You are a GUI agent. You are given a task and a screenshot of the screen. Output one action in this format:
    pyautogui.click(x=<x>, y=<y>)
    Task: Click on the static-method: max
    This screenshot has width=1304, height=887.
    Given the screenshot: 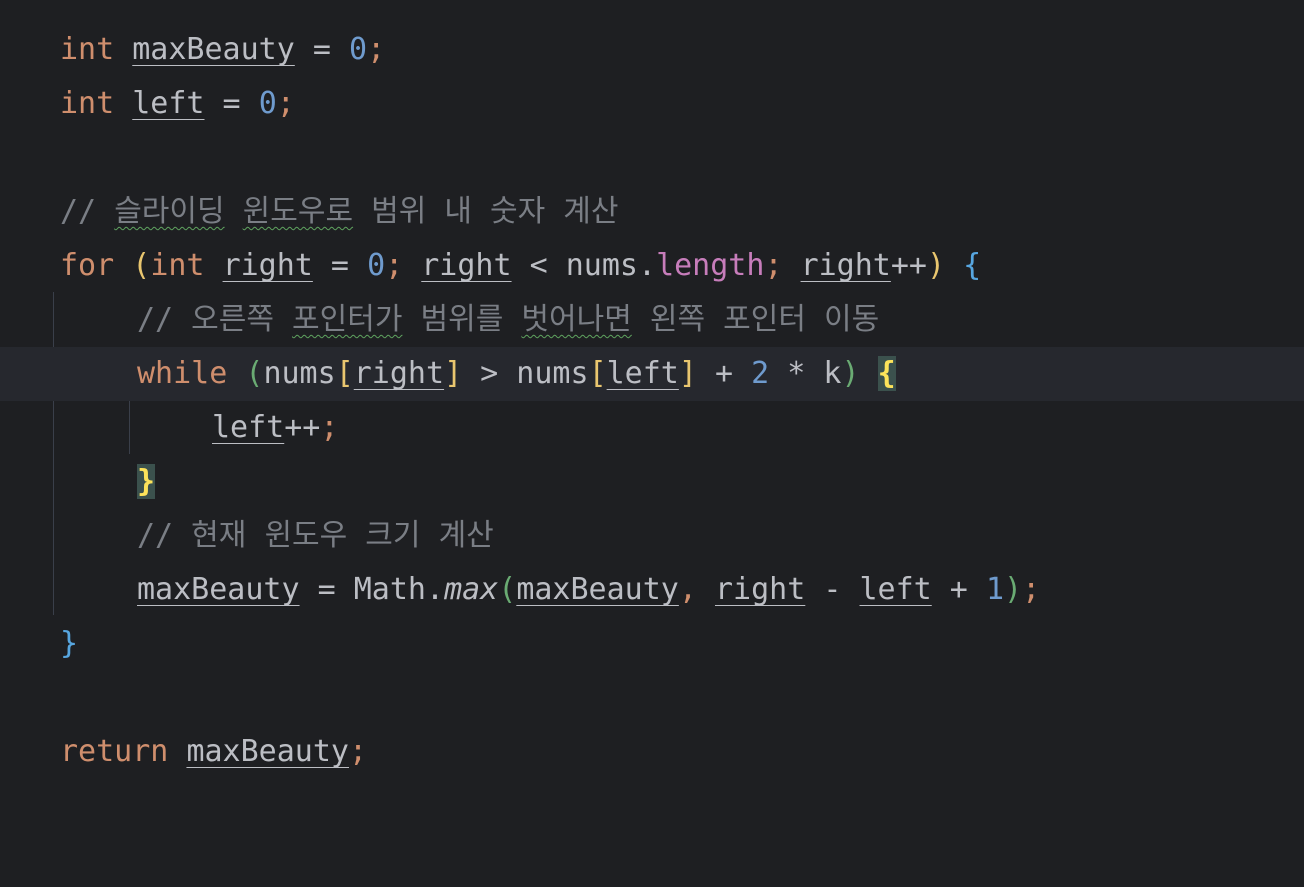 What is the action you would take?
    pyautogui.click(x=471, y=589)
    